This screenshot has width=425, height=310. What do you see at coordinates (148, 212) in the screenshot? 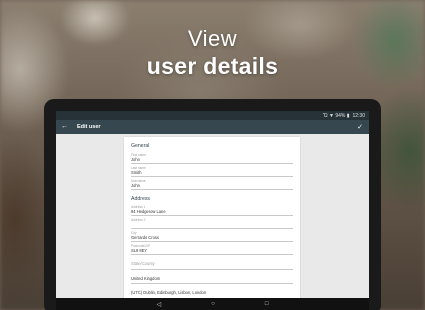
I see `address1-value: 94 Hedgerow Lane` at bounding box center [148, 212].